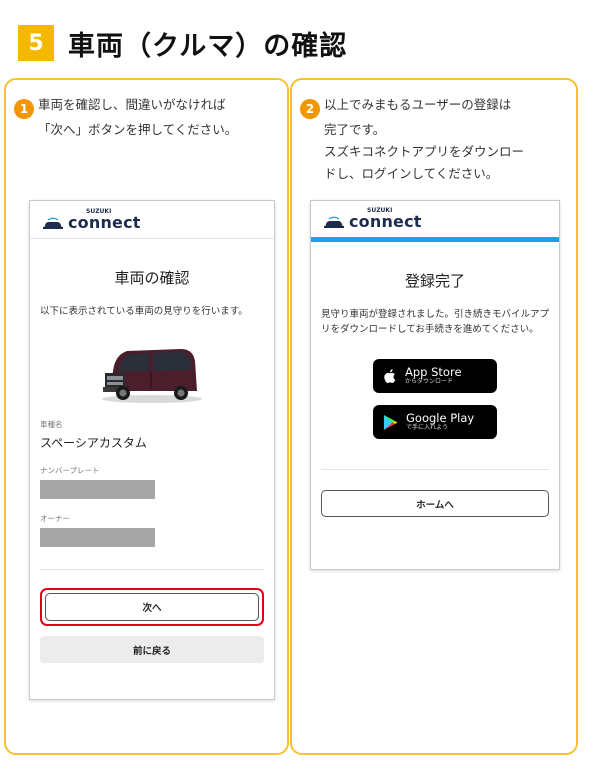 The width and height of the screenshot is (593, 767). What do you see at coordinates (355, 129) in the screenshot?
I see `instruction-line: 完了です。` at bounding box center [355, 129].